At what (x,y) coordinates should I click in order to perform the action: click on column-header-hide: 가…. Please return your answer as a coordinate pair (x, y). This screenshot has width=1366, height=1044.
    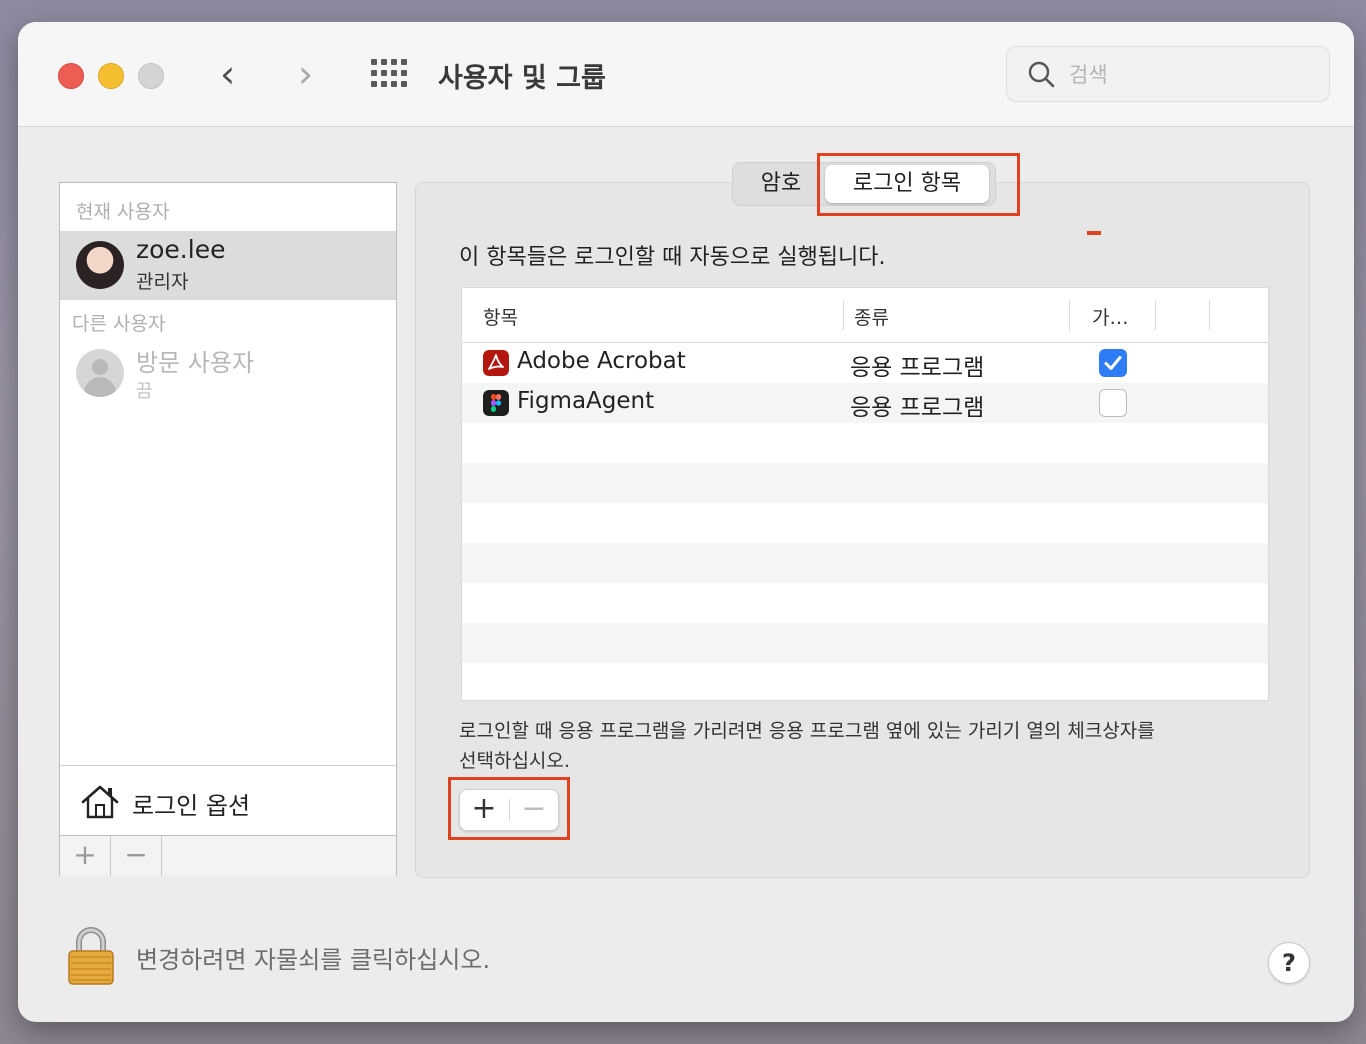
    Looking at the image, I should click on (1110, 316).